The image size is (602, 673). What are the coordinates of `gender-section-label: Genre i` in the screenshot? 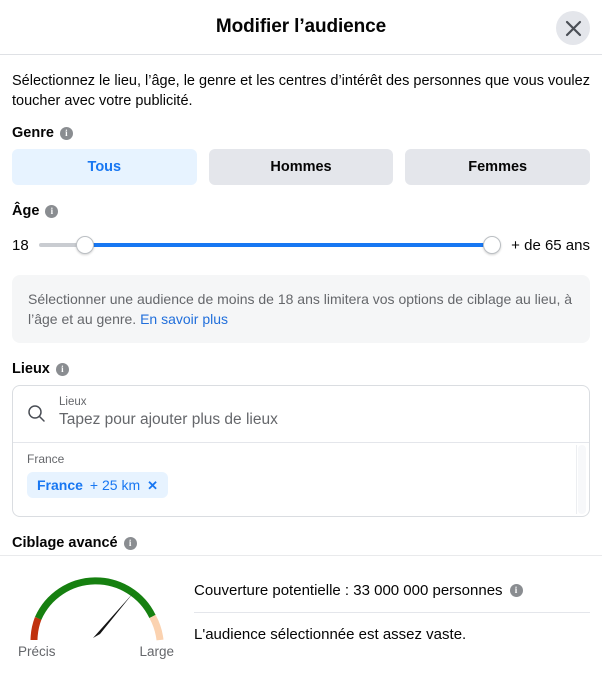 It's located at (301, 133).